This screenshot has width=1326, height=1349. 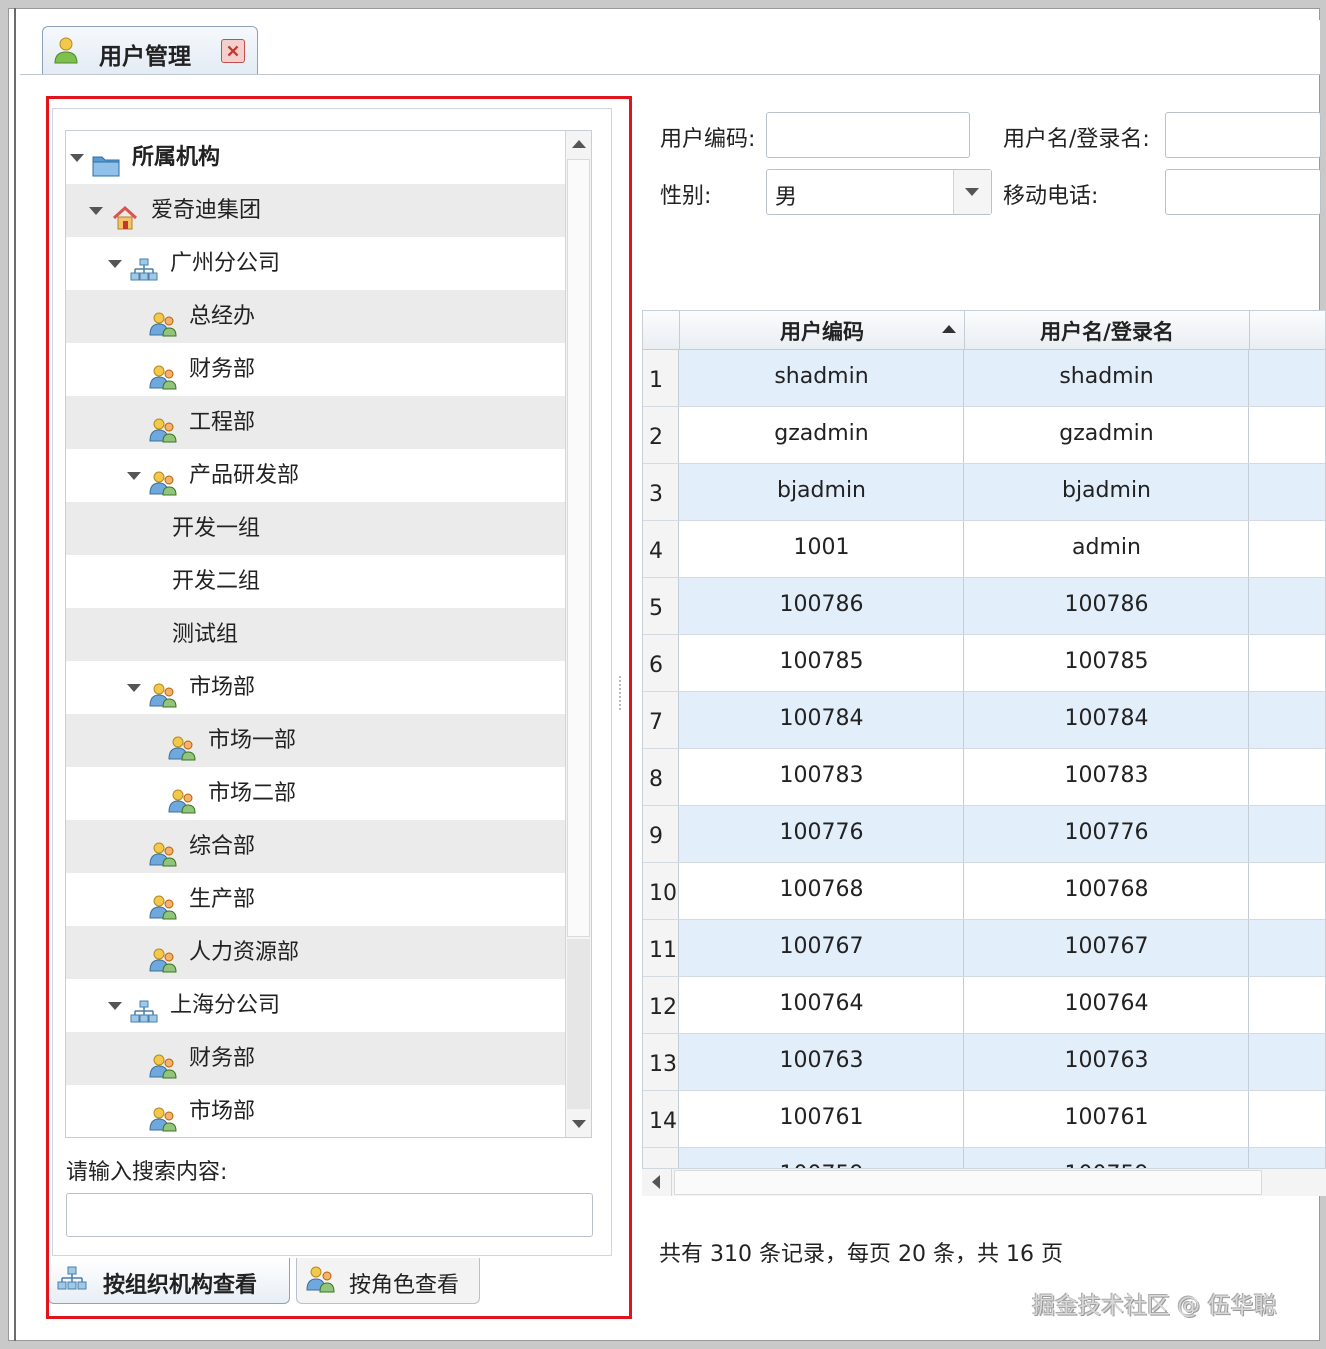 I want to click on table-row: 13 100763 100763, so click(x=984, y=1062).